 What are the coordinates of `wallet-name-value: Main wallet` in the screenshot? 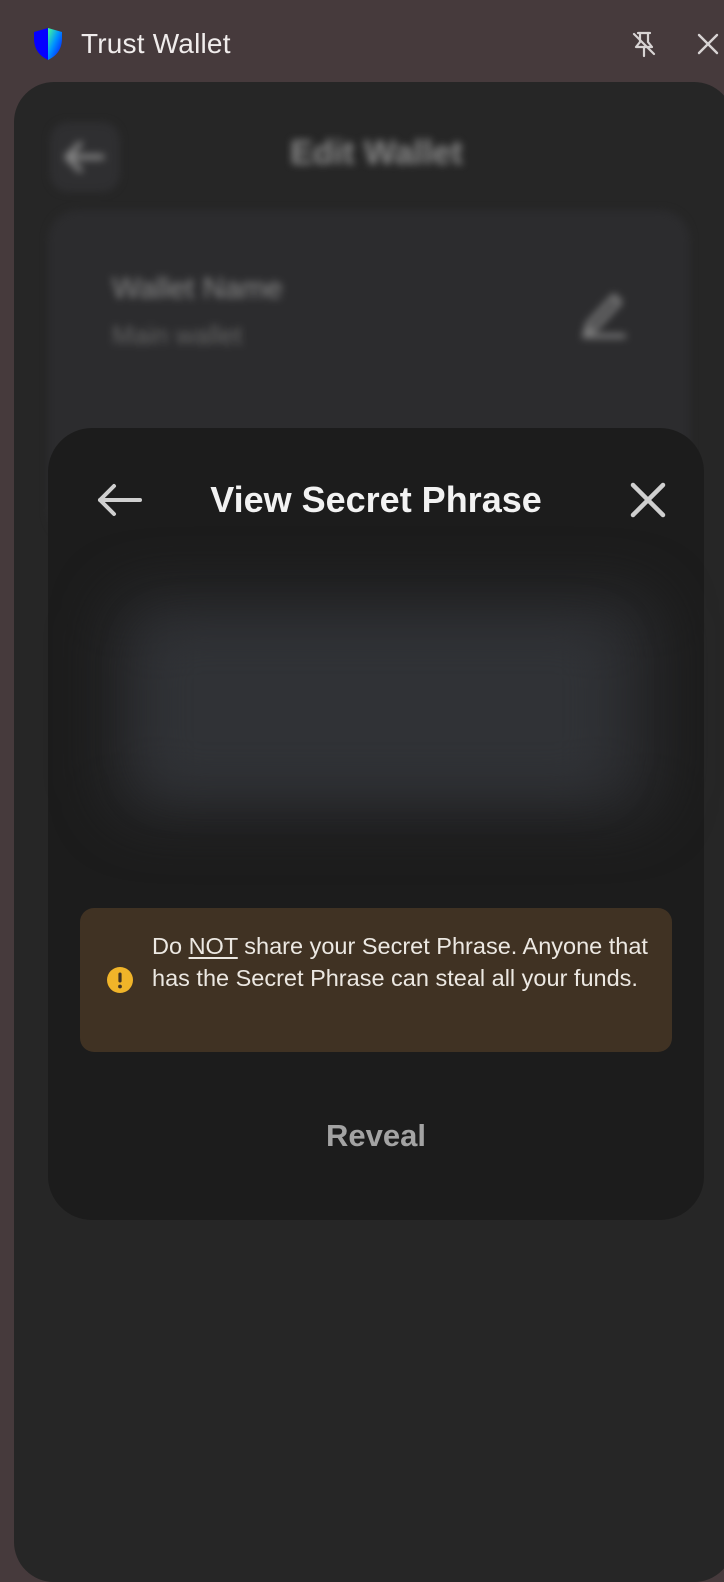 It's located at (177, 335).